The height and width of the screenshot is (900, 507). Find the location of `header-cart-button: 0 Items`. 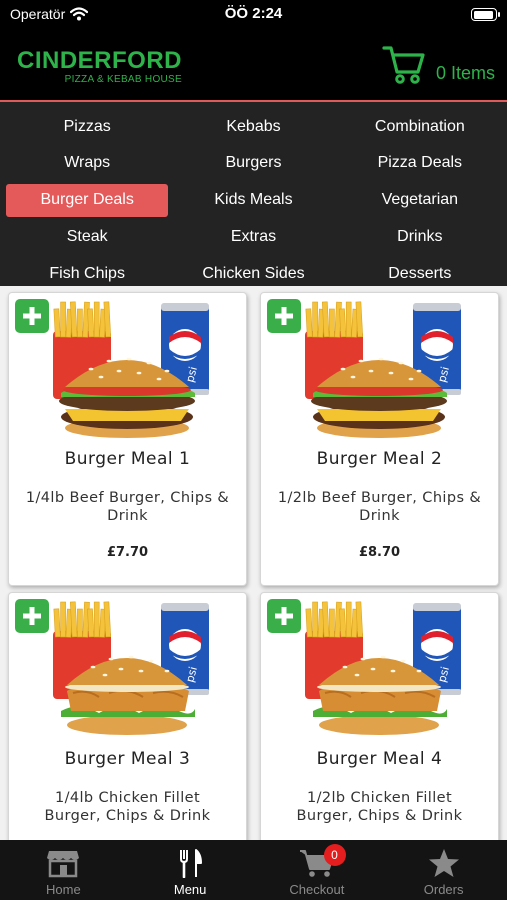

header-cart-button: 0 Items is located at coordinates (438, 64).